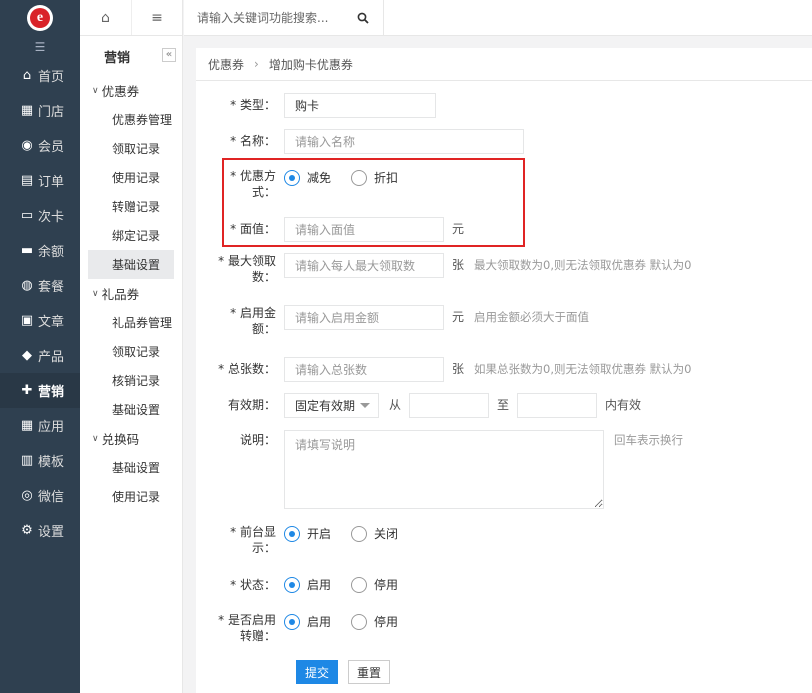  I want to click on front-display-label-line1: * 前台显, so click(253, 532).